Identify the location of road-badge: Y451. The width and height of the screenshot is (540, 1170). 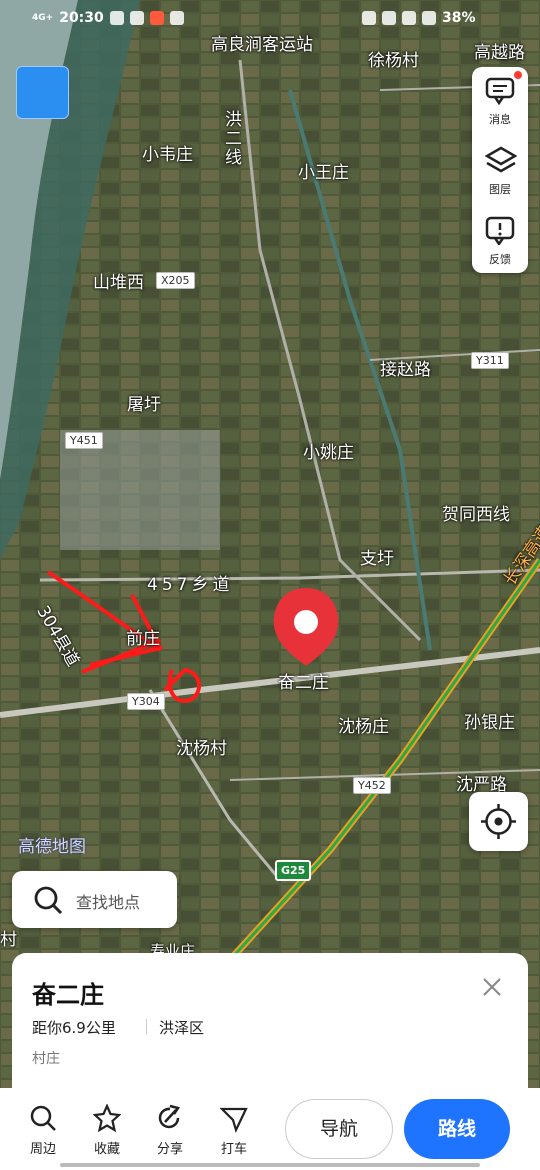
(84, 440).